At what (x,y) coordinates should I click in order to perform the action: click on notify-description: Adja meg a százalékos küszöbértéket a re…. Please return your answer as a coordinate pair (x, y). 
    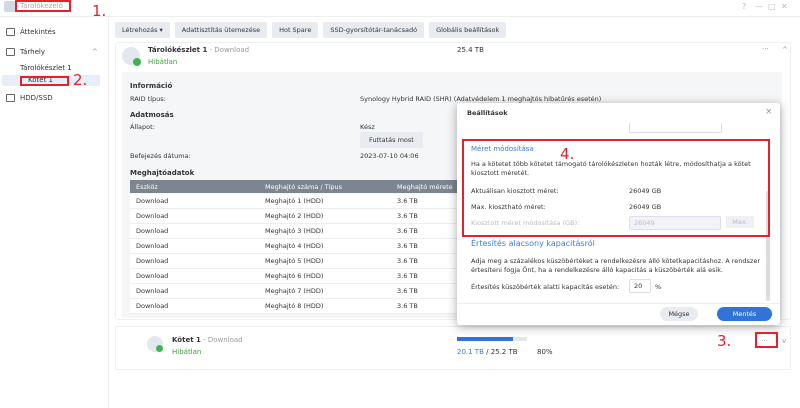
    Looking at the image, I should click on (616, 265).